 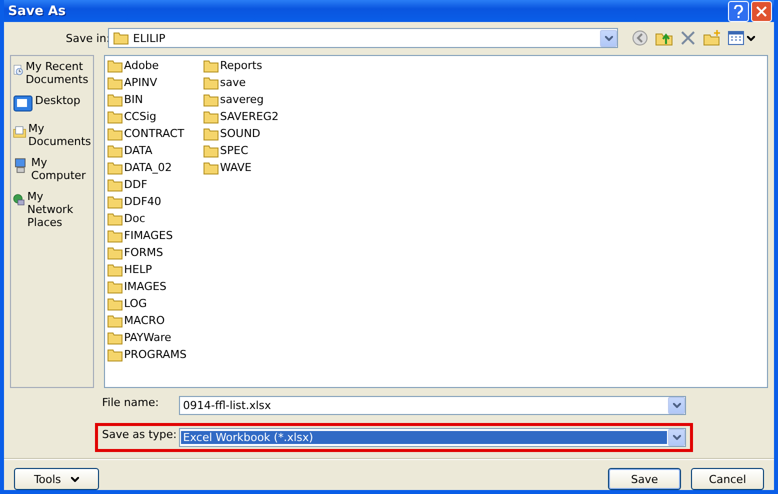 I want to click on folder-name: Doc, so click(x=135, y=218).